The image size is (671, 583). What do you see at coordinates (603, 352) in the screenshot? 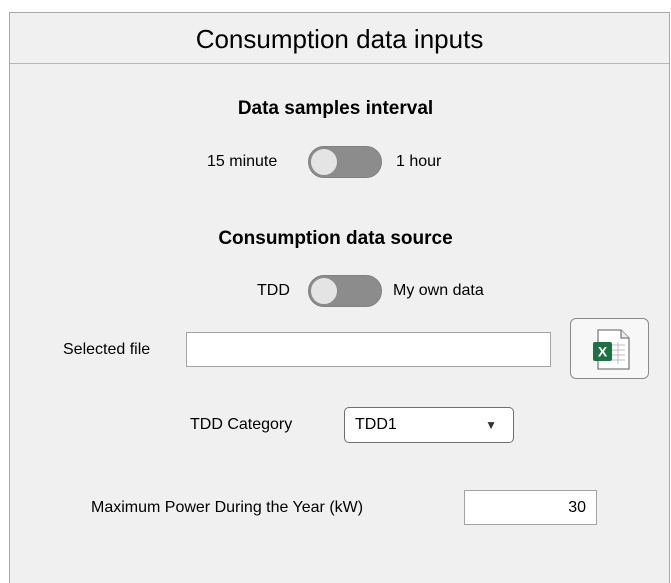
I see `excel-icon-letter: X` at bounding box center [603, 352].